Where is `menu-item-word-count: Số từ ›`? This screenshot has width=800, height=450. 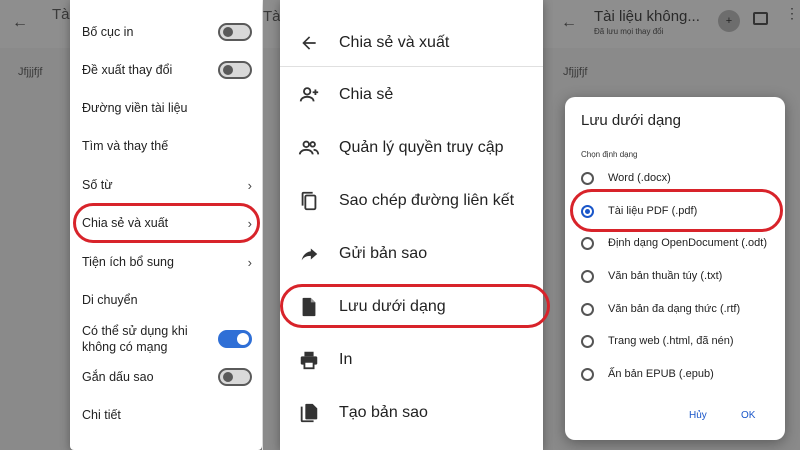
menu-item-word-count: Số từ › is located at coordinates (167, 185).